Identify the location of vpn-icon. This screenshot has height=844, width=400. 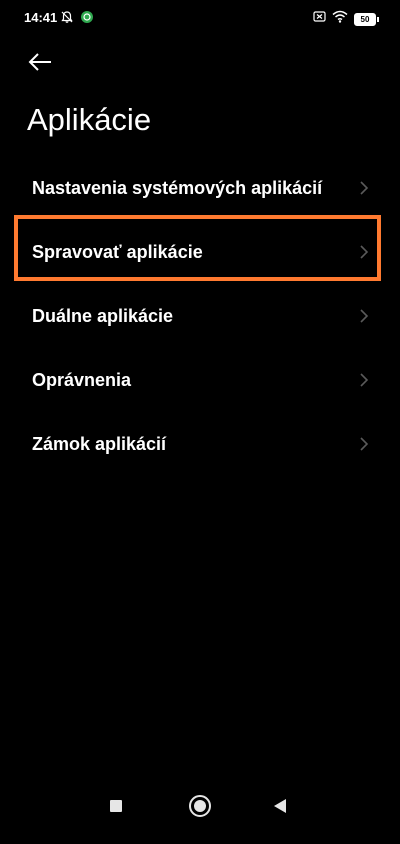
(87, 19).